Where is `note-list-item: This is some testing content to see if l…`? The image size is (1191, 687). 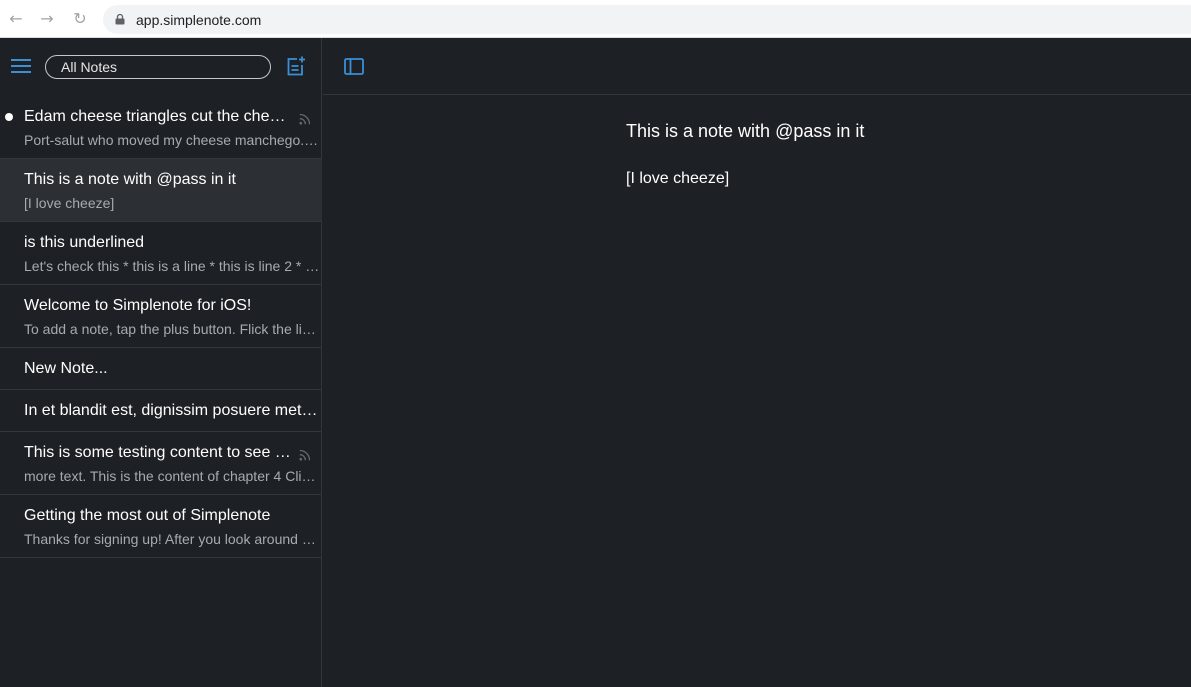
note-list-item: This is some testing content to see if l… is located at coordinates (161, 463).